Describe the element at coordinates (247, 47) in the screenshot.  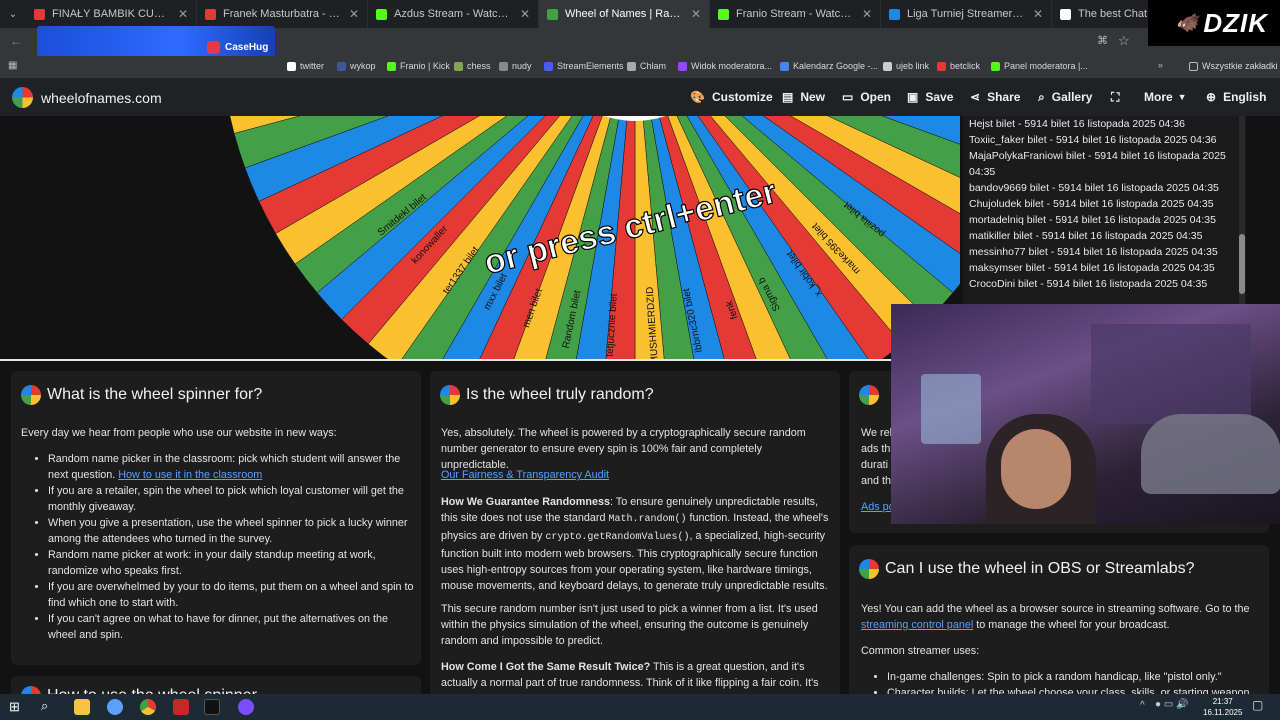
I see `casehug-text: CaseHug` at that location.